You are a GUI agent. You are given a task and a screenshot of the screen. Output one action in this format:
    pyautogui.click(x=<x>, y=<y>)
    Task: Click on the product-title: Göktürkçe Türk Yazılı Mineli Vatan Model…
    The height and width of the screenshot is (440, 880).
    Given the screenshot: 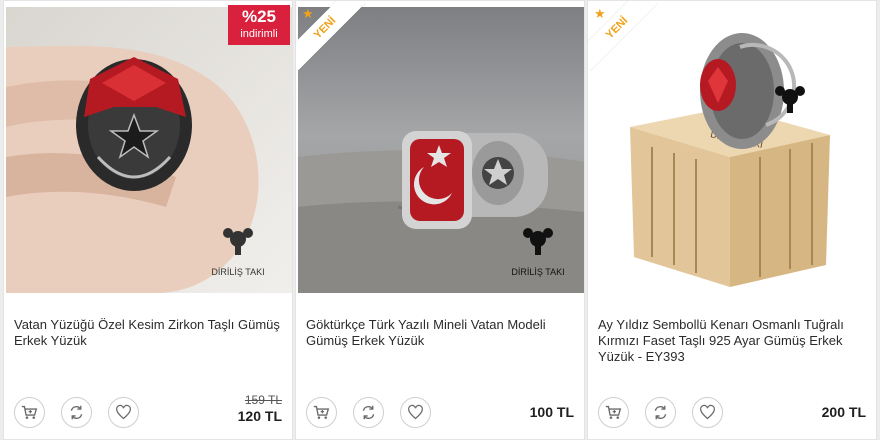 What is the action you would take?
    pyautogui.click(x=441, y=333)
    